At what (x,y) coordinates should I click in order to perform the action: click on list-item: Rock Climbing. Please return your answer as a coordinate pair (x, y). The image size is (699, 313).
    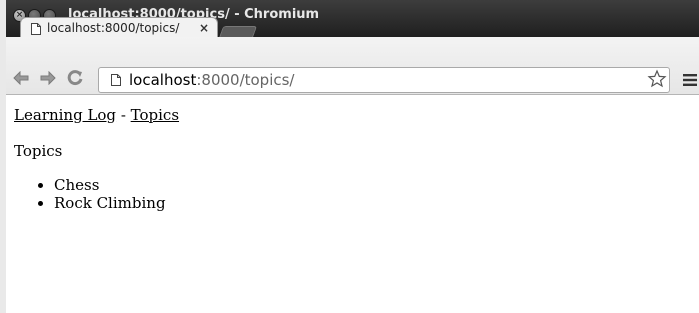
    Looking at the image, I should click on (110, 203).